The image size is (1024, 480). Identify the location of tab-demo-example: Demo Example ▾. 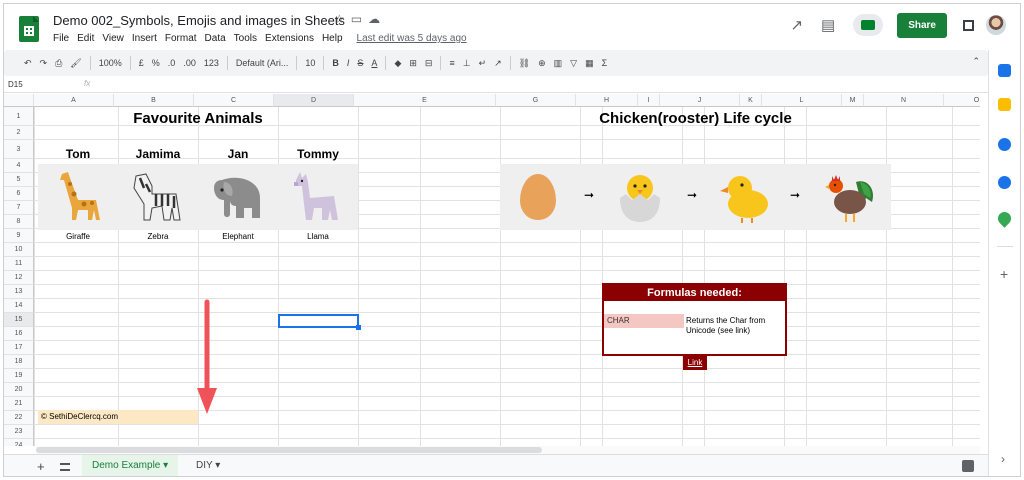
(130, 465).